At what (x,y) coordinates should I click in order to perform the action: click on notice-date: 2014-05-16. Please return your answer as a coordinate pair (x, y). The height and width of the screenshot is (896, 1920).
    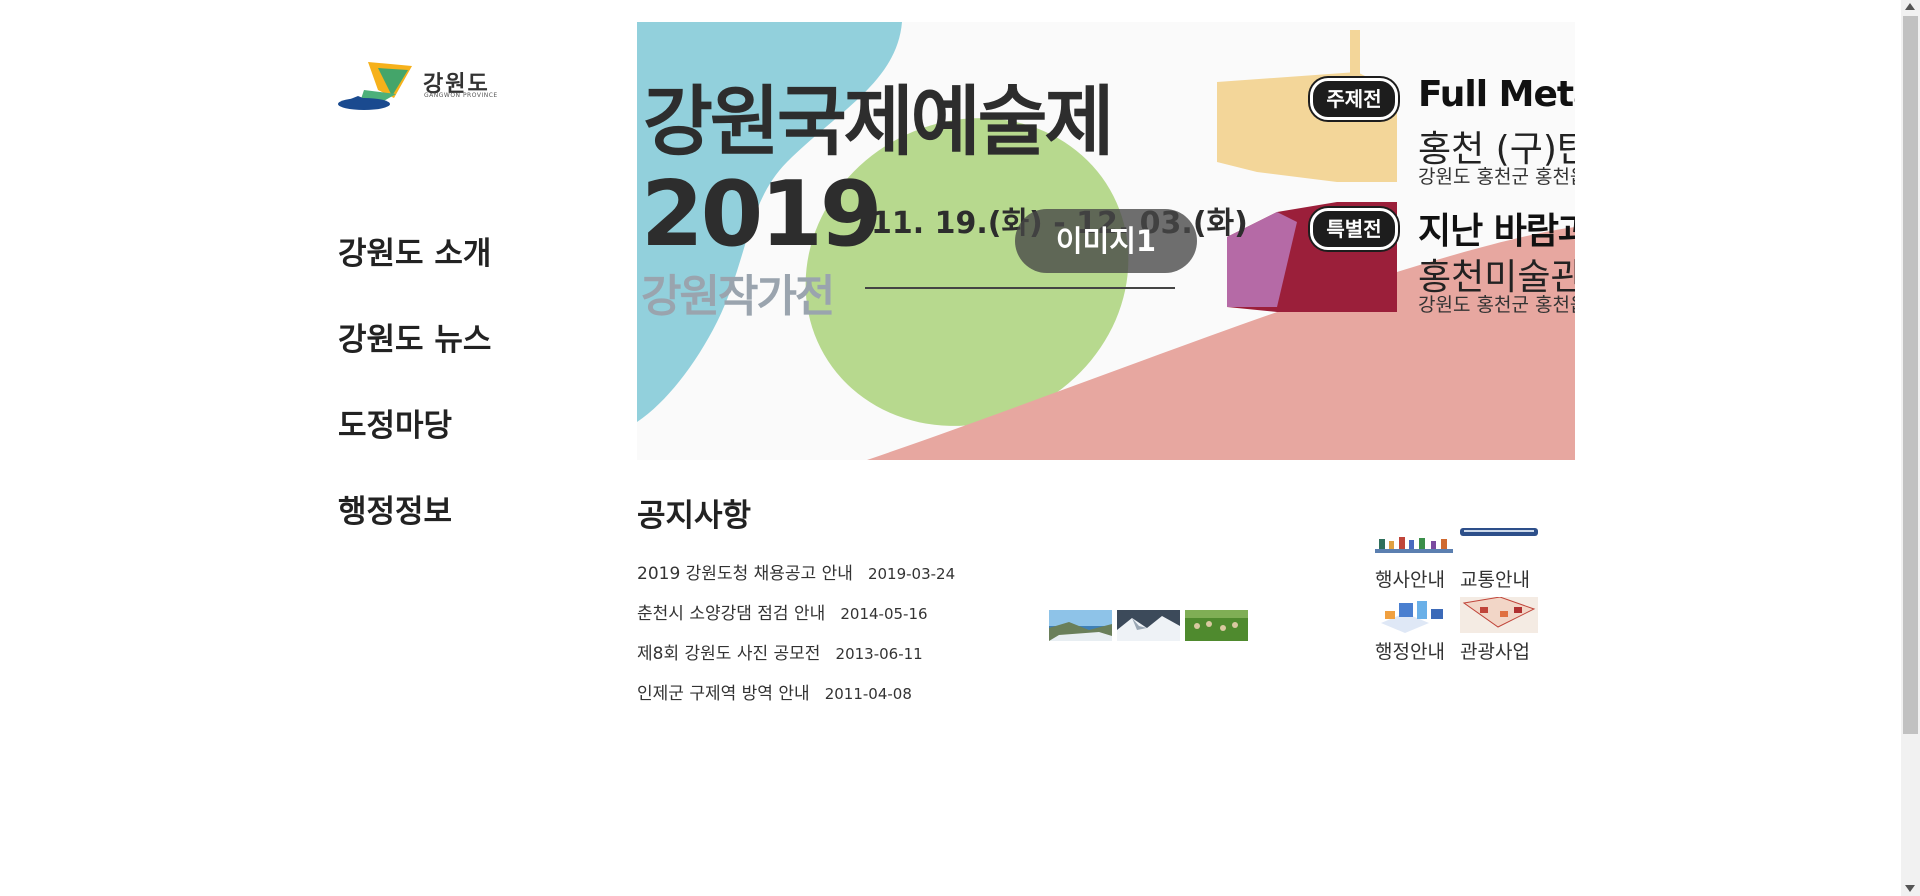
    Looking at the image, I should click on (884, 614).